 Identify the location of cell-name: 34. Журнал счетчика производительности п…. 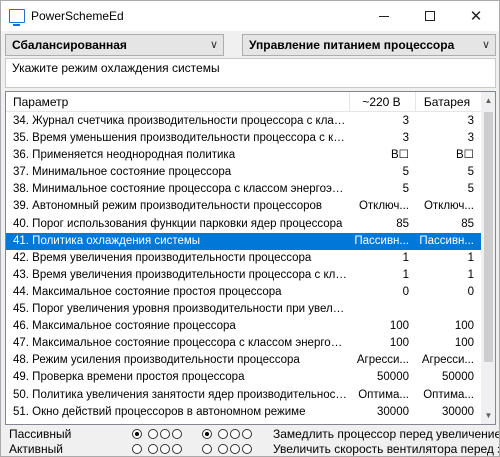
(180, 121).